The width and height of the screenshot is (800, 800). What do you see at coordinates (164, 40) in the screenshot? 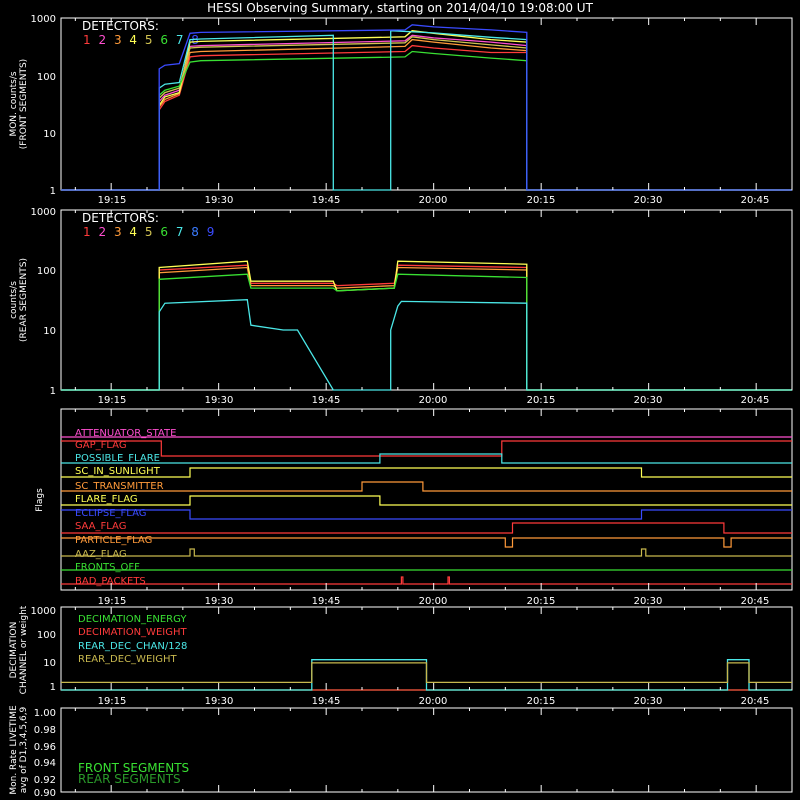
I see `front-det-6: 6` at bounding box center [164, 40].